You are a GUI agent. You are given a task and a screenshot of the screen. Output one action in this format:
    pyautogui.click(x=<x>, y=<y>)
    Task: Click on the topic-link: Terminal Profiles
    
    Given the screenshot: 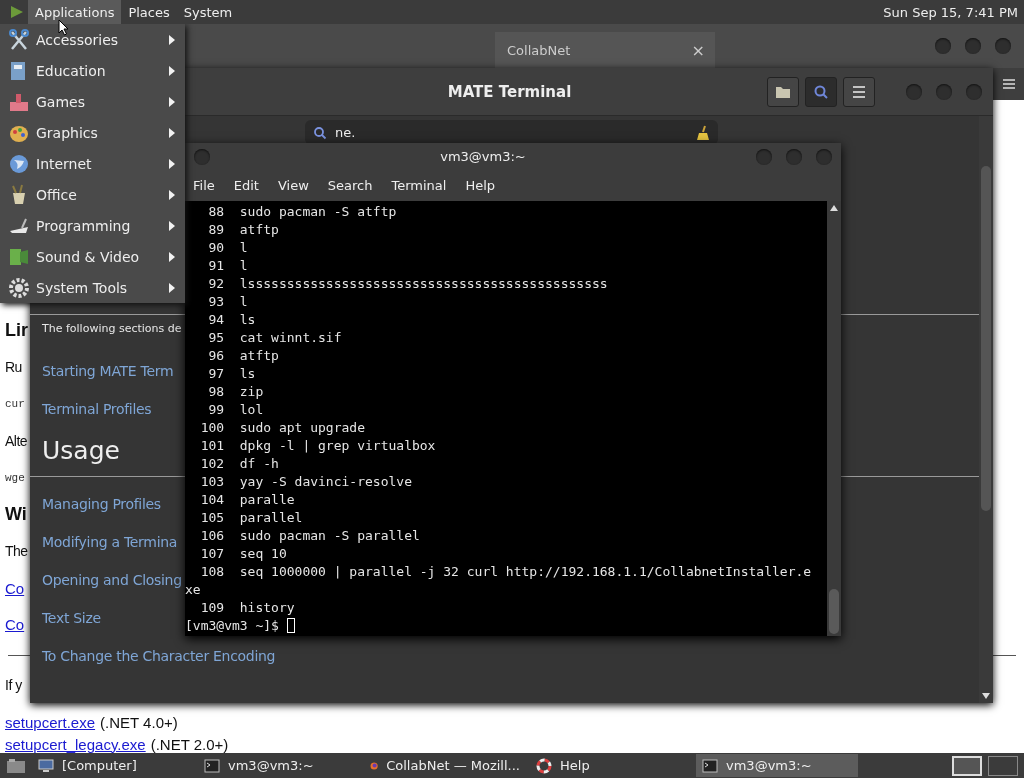 What is the action you would take?
    pyautogui.click(x=97, y=409)
    